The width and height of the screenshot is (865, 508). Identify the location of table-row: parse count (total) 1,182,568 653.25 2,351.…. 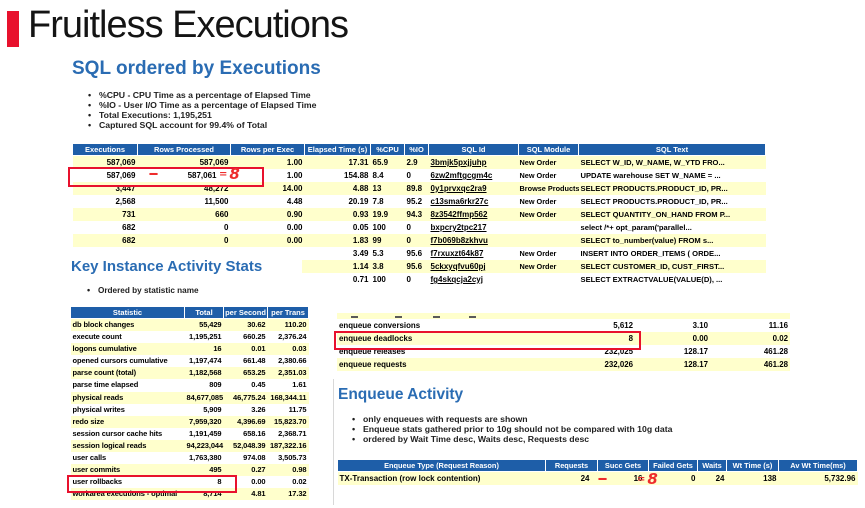
(189, 373).